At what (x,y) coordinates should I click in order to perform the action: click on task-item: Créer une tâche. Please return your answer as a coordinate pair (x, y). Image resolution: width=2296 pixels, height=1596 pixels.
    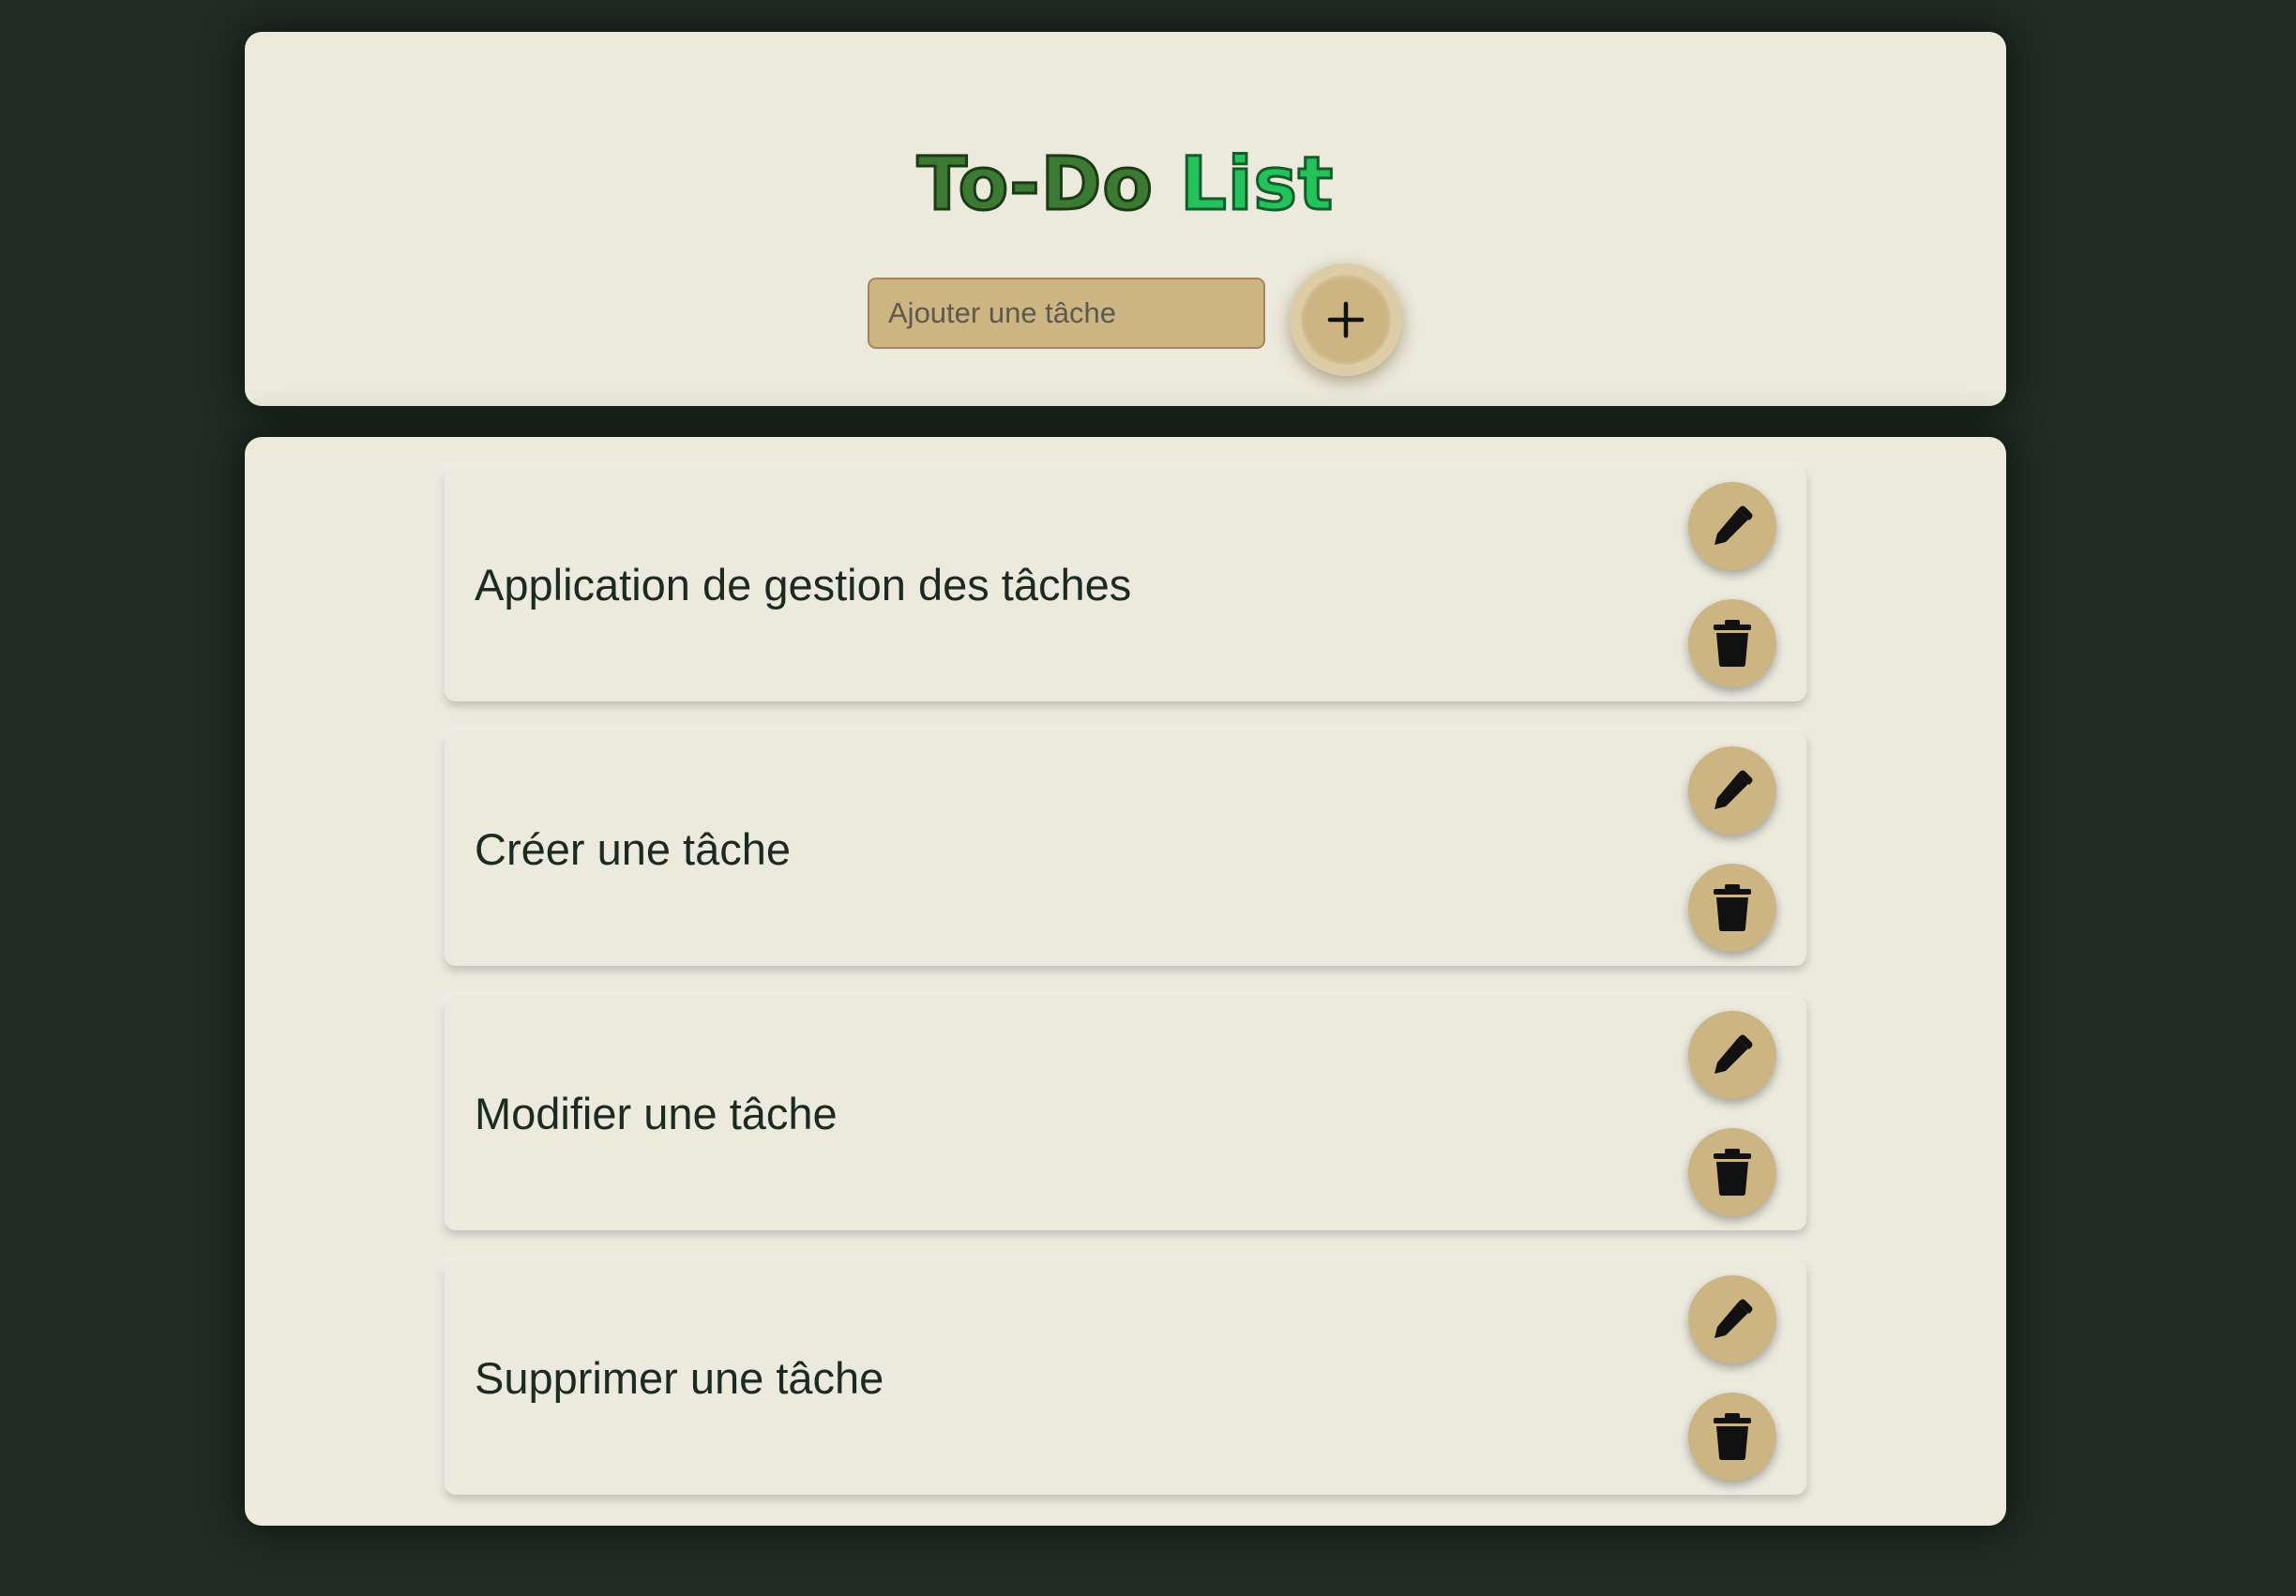
    Looking at the image, I should click on (1125, 849).